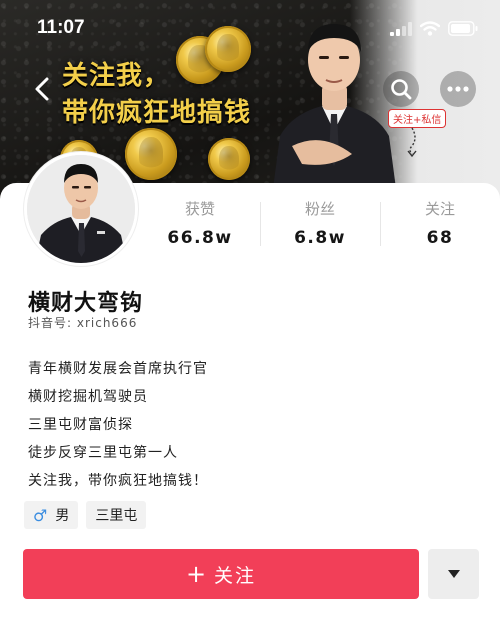  Describe the element at coordinates (116, 76) in the screenshot. I see `banner-headline-line1: 关注我，` at that location.